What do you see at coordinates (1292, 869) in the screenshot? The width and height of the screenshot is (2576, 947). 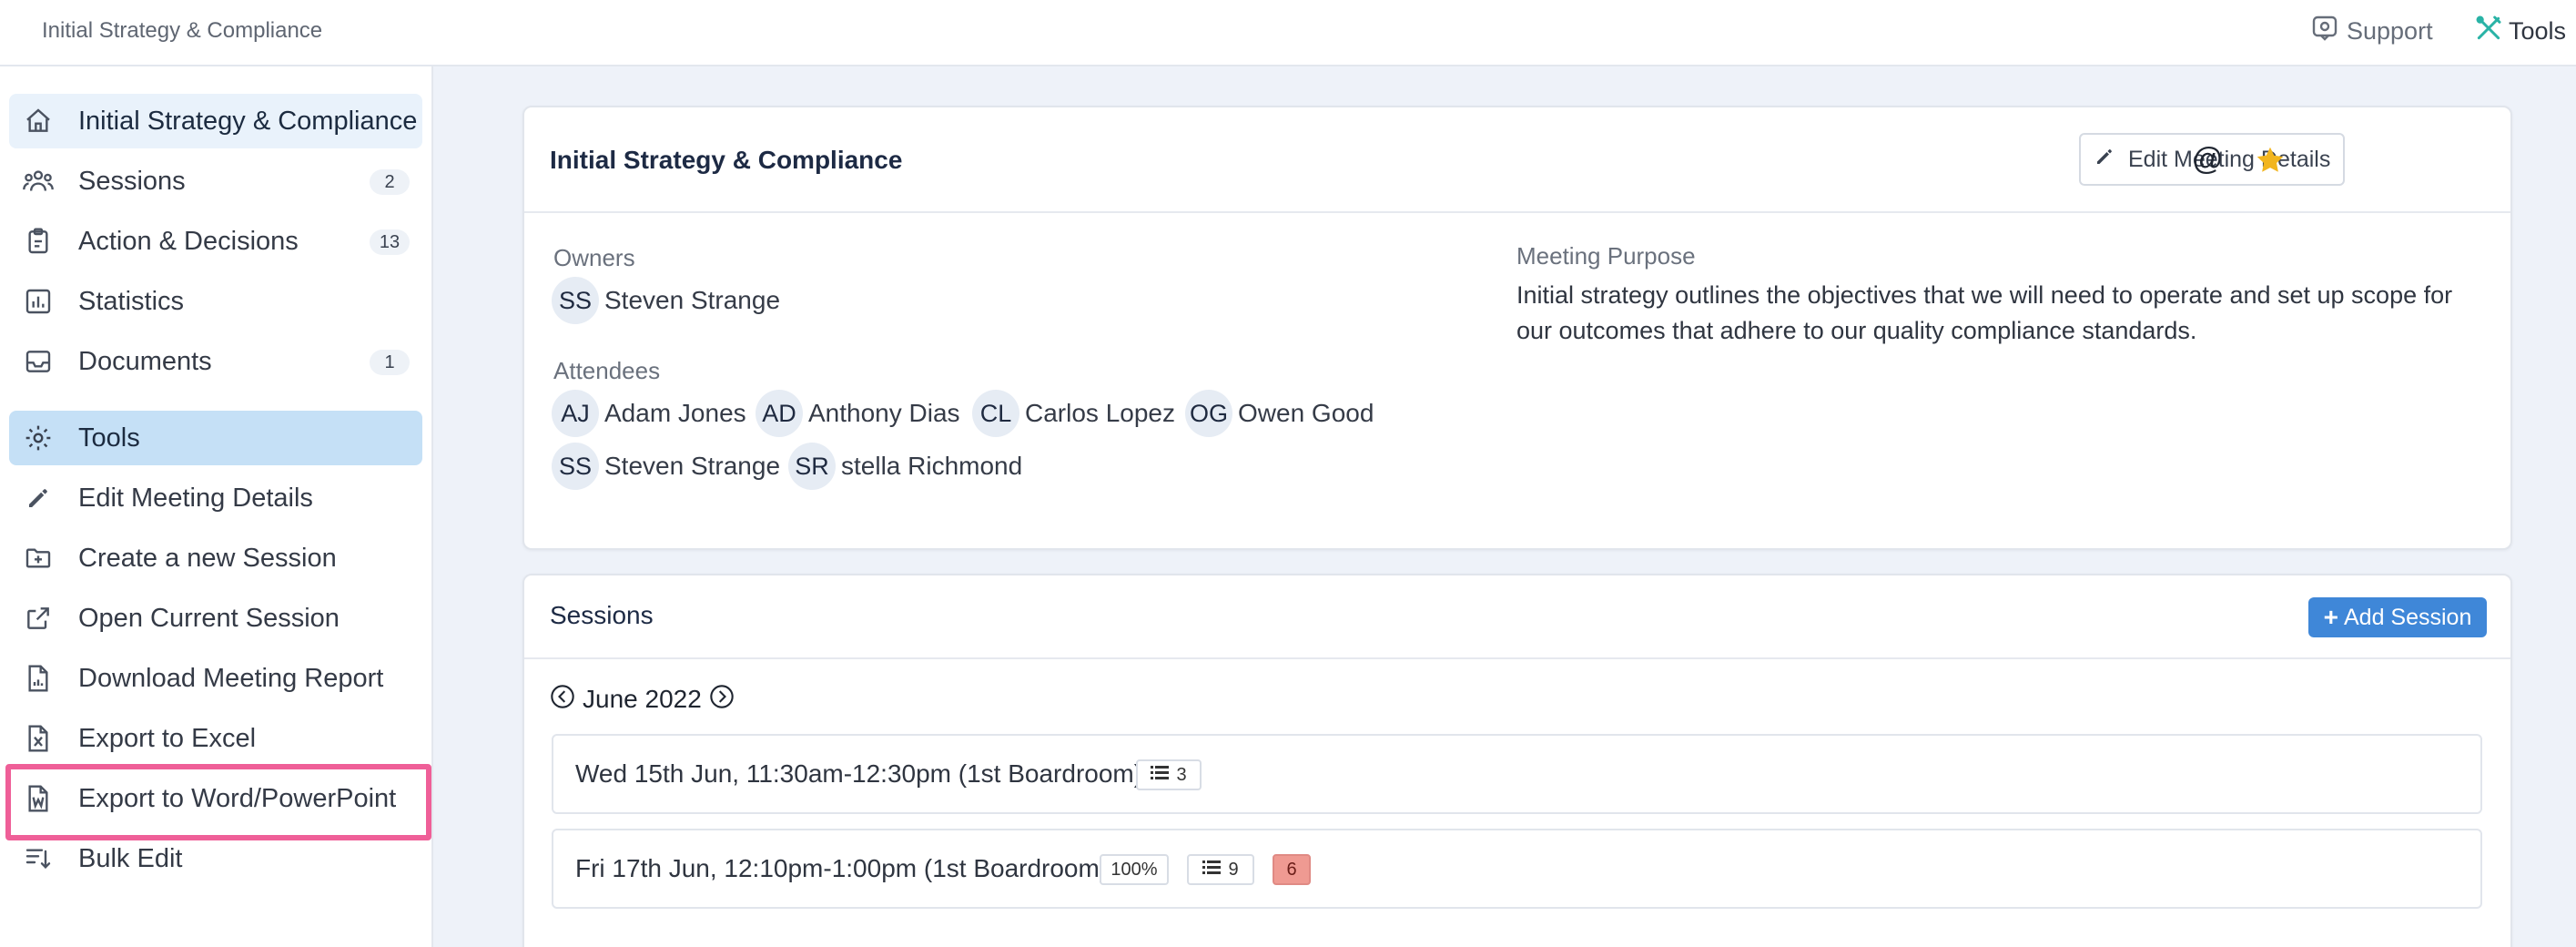 I see `session-alert-badge: 6` at bounding box center [1292, 869].